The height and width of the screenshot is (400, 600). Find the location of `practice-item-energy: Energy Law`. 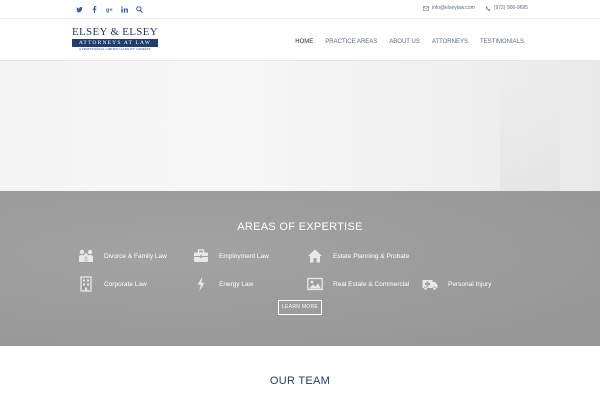

practice-item-energy: Energy Law is located at coordinates (222, 284).